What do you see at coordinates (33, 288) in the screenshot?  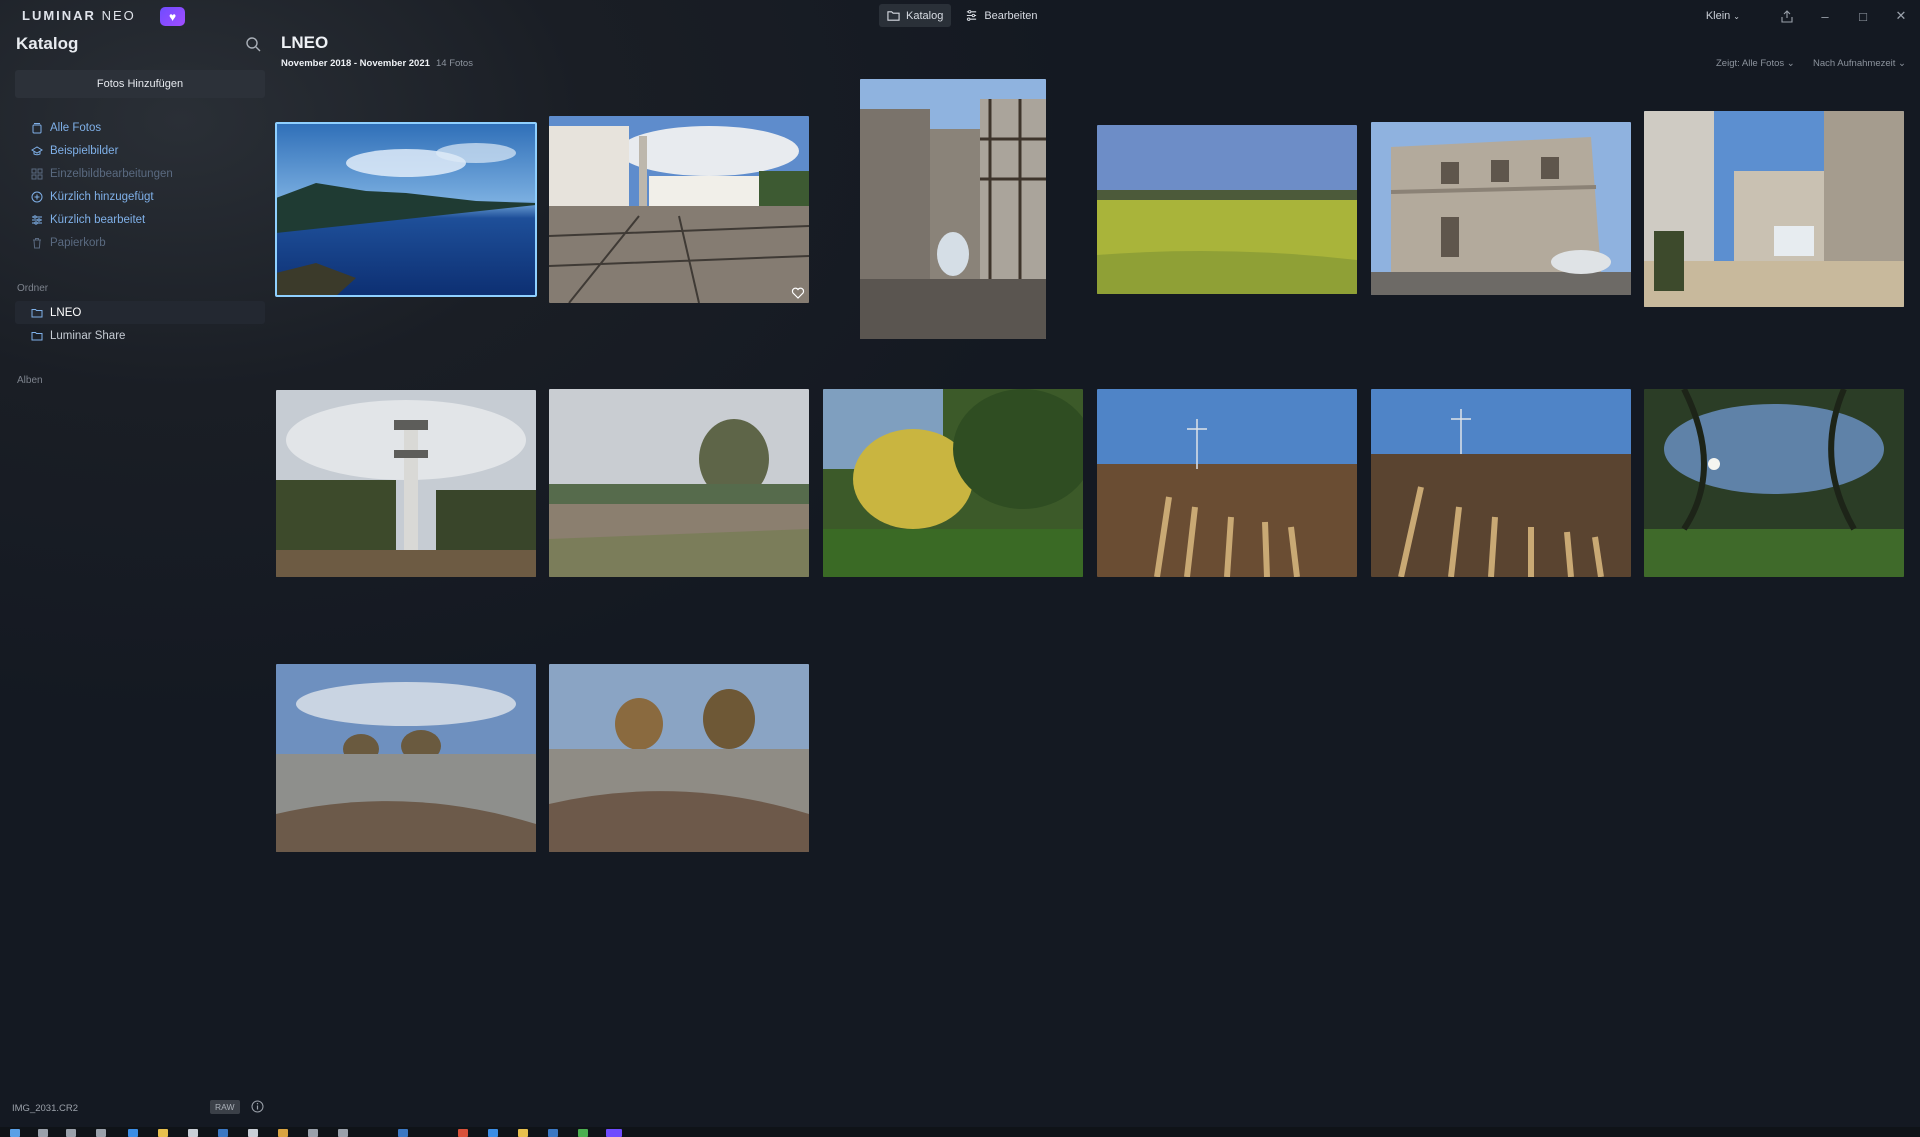 I see `folders-section-label: Ordner` at bounding box center [33, 288].